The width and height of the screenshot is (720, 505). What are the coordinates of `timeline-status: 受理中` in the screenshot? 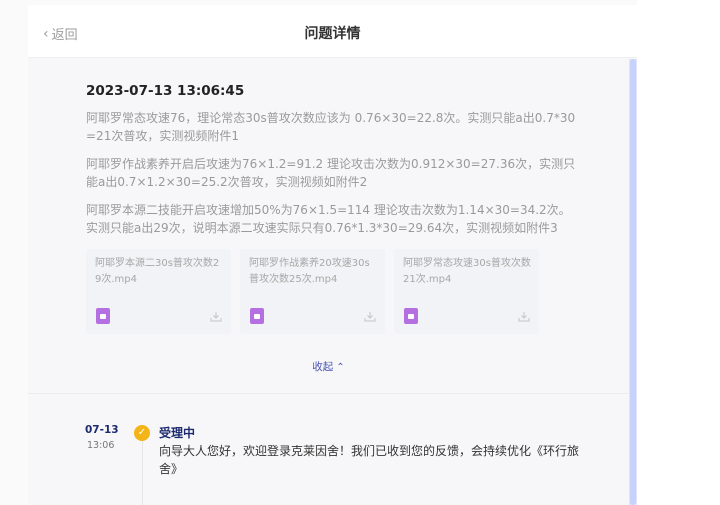 It's located at (177, 433).